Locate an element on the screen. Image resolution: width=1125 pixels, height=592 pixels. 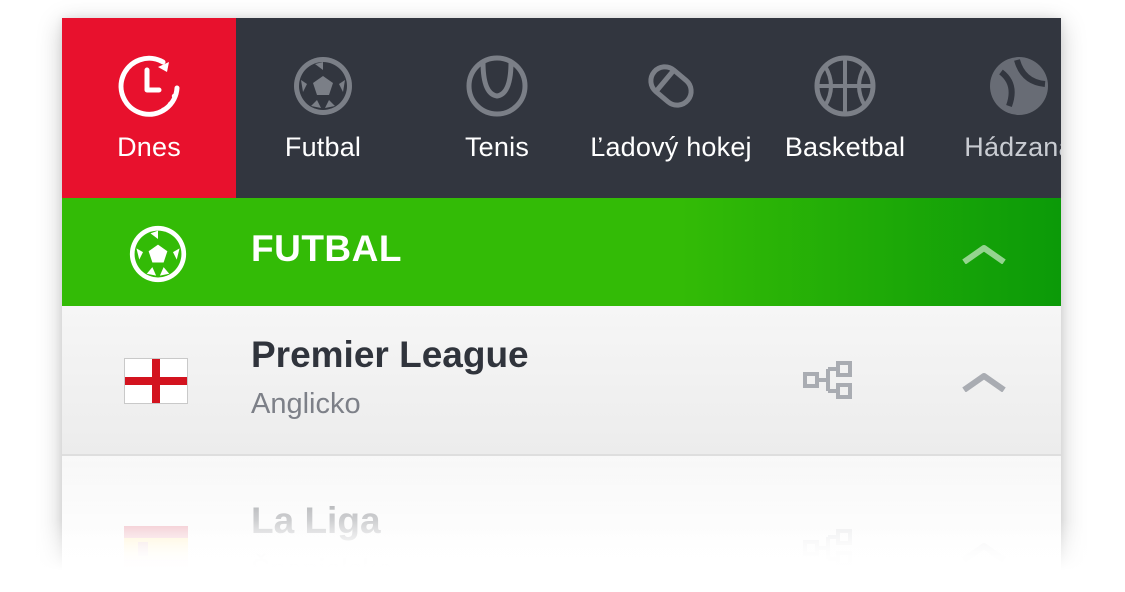
tab-label: Dnes is located at coordinates (149, 147).